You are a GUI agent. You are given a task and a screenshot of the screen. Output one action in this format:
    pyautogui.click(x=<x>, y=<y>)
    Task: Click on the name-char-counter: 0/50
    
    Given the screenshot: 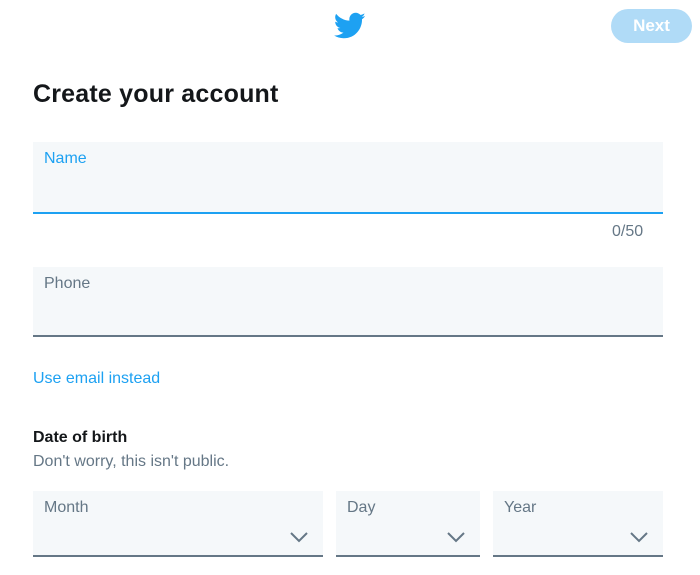 What is the action you would take?
    pyautogui.click(x=628, y=231)
    